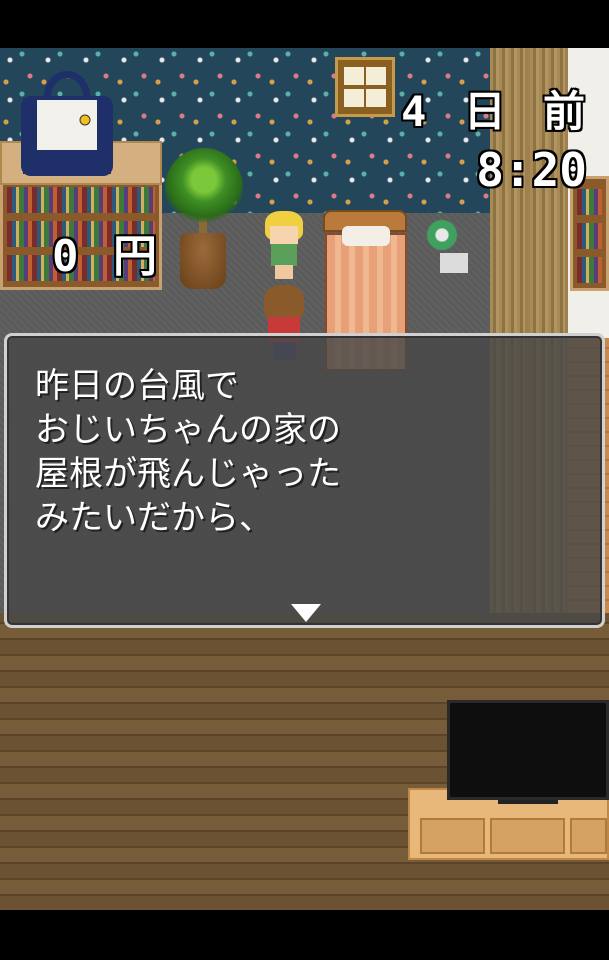  Describe the element at coordinates (67, 118) in the screenshot. I see `tote-bag-icon` at that location.